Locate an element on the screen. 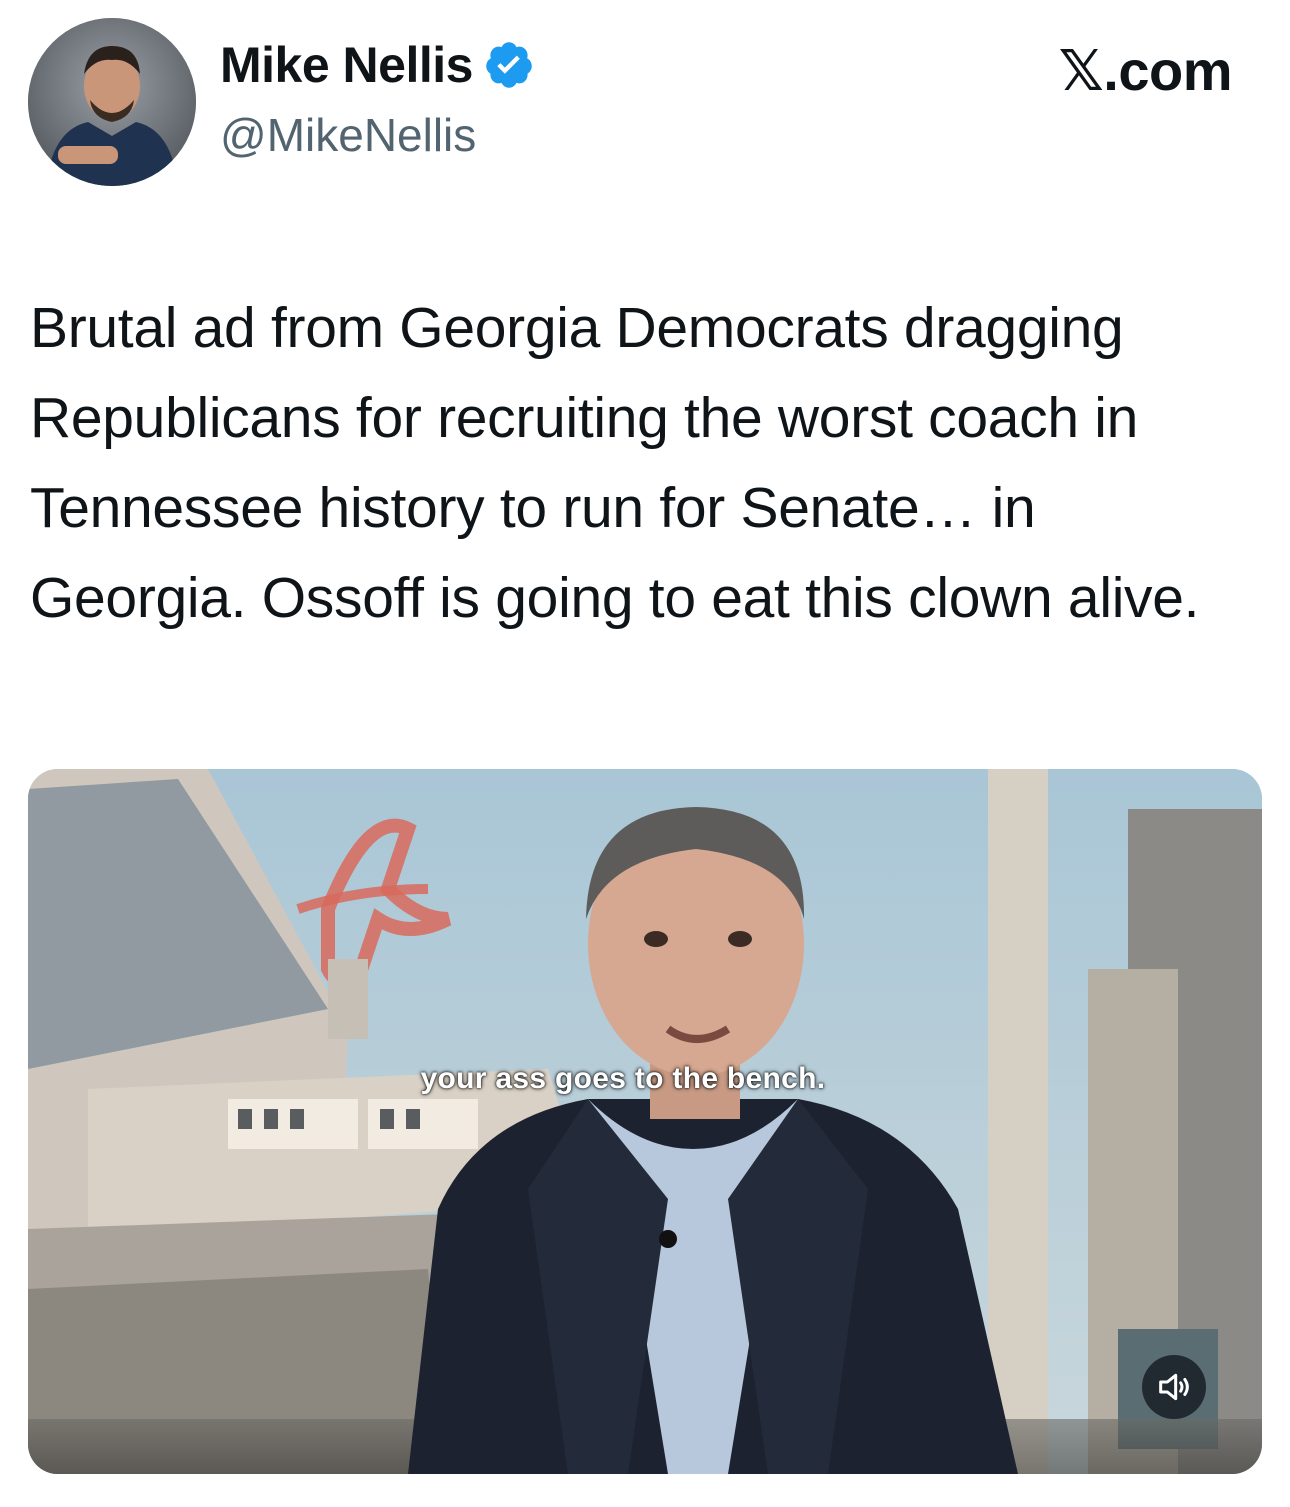 The image size is (1290, 1507). author-avatar is located at coordinates (112, 102).